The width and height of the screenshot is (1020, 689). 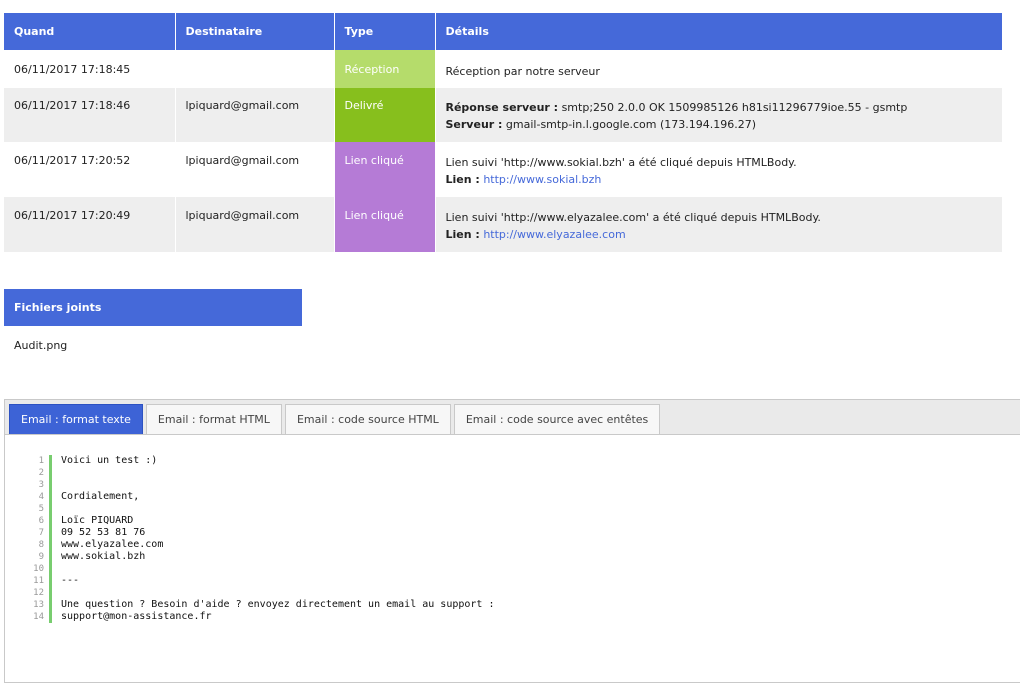 I want to click on line-number: 6, so click(x=41, y=521).